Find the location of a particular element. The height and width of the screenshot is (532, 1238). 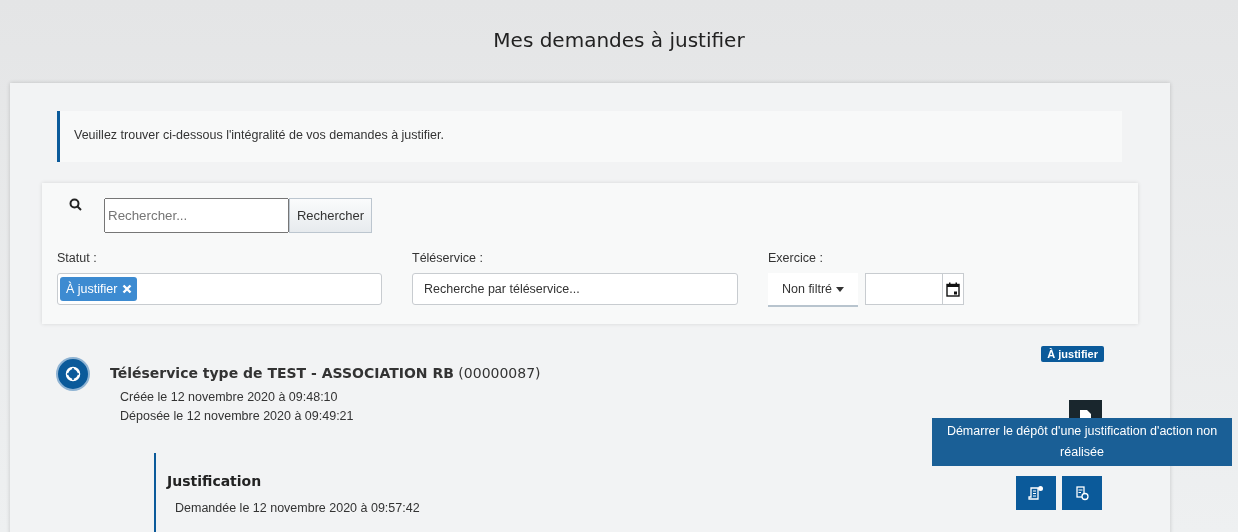

start-justification-button is located at coordinates (1082, 493).